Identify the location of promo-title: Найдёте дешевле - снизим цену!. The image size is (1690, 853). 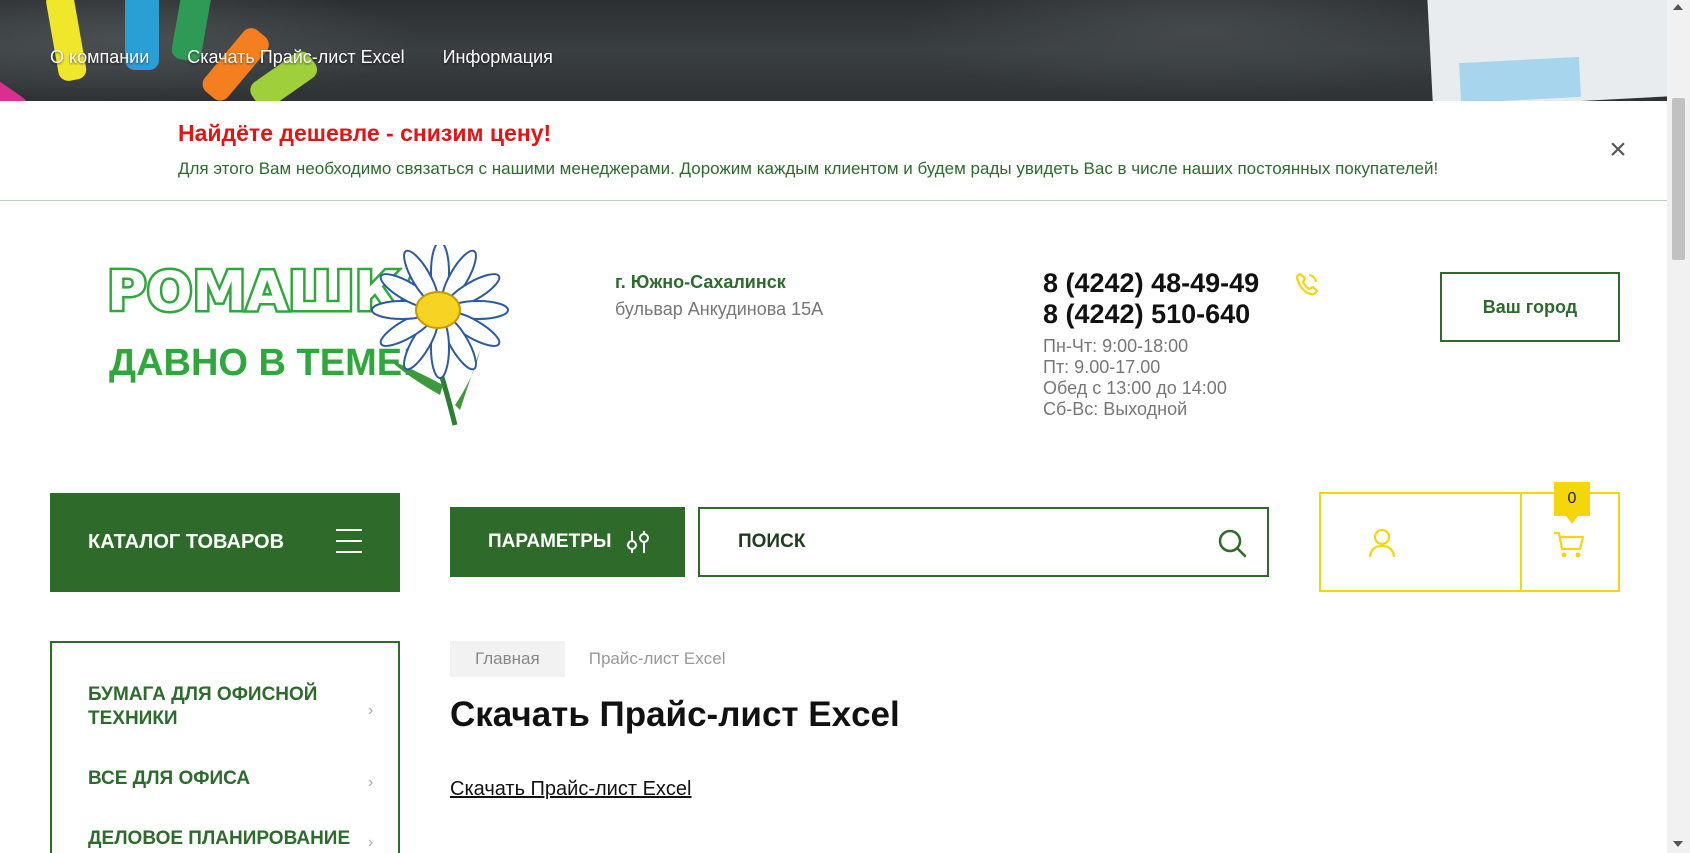
(365, 133).